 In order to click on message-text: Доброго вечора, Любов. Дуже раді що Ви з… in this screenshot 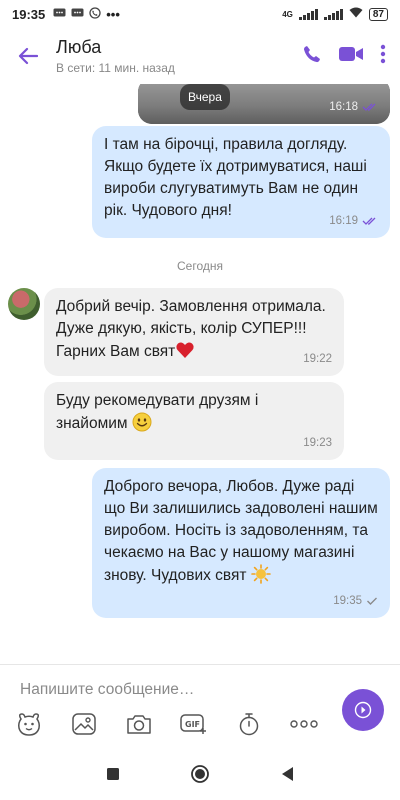, I will do `click(241, 531)`.